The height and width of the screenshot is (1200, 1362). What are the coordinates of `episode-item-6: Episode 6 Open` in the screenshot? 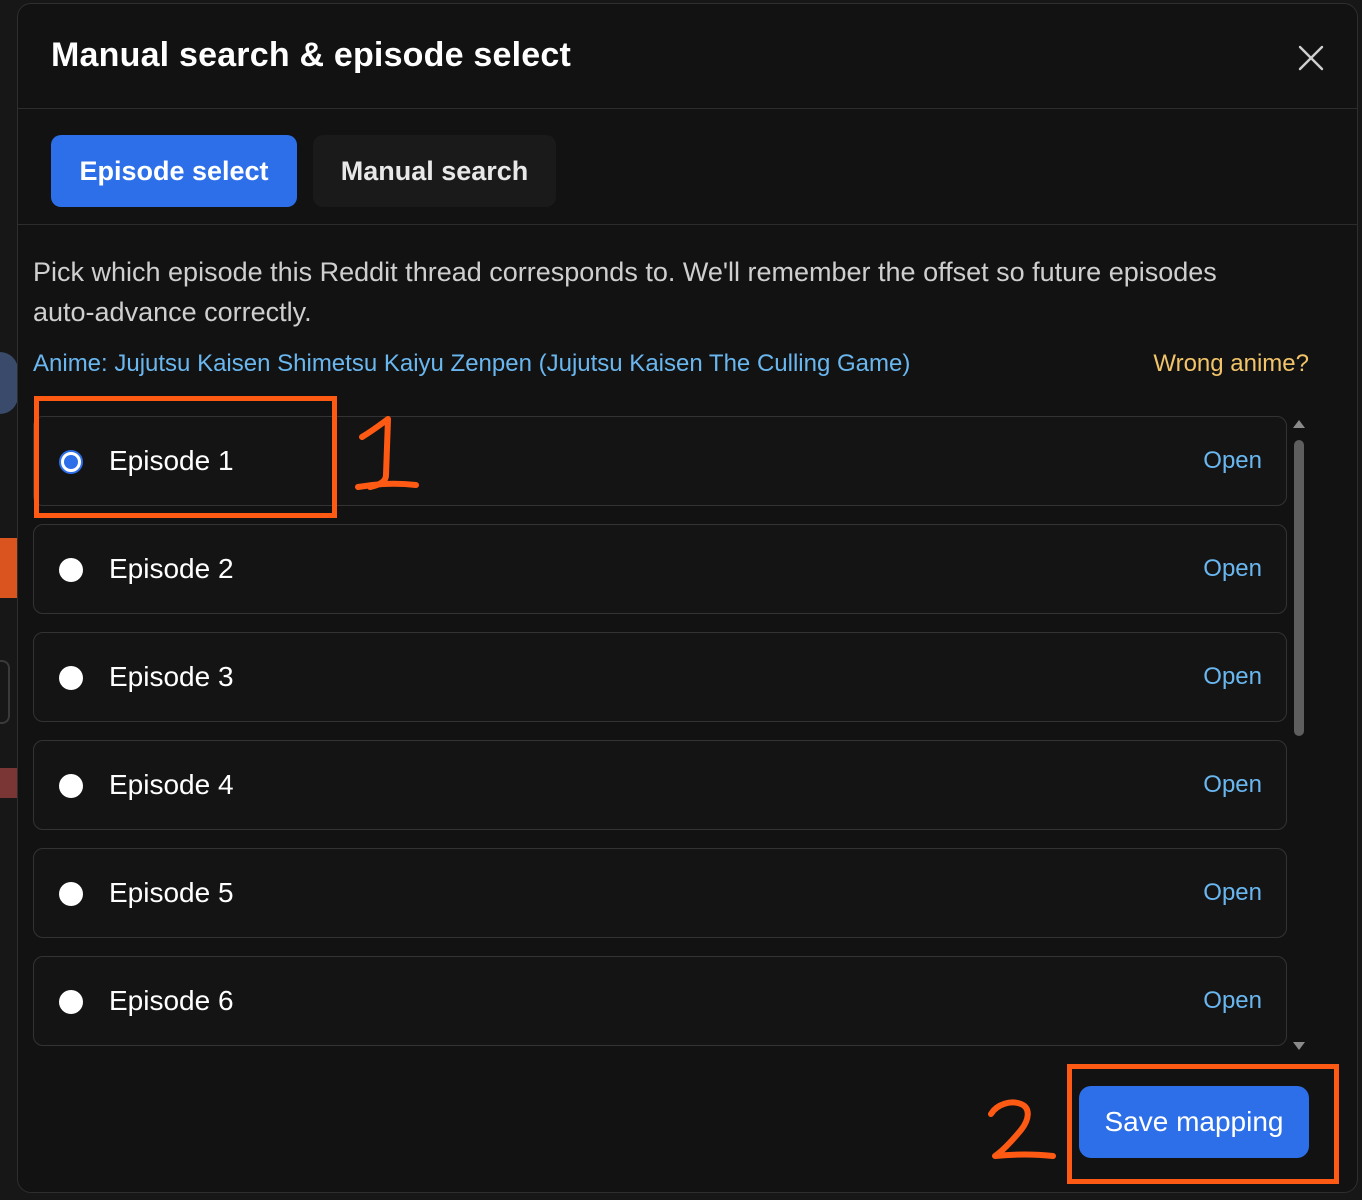 It's located at (660, 1001).